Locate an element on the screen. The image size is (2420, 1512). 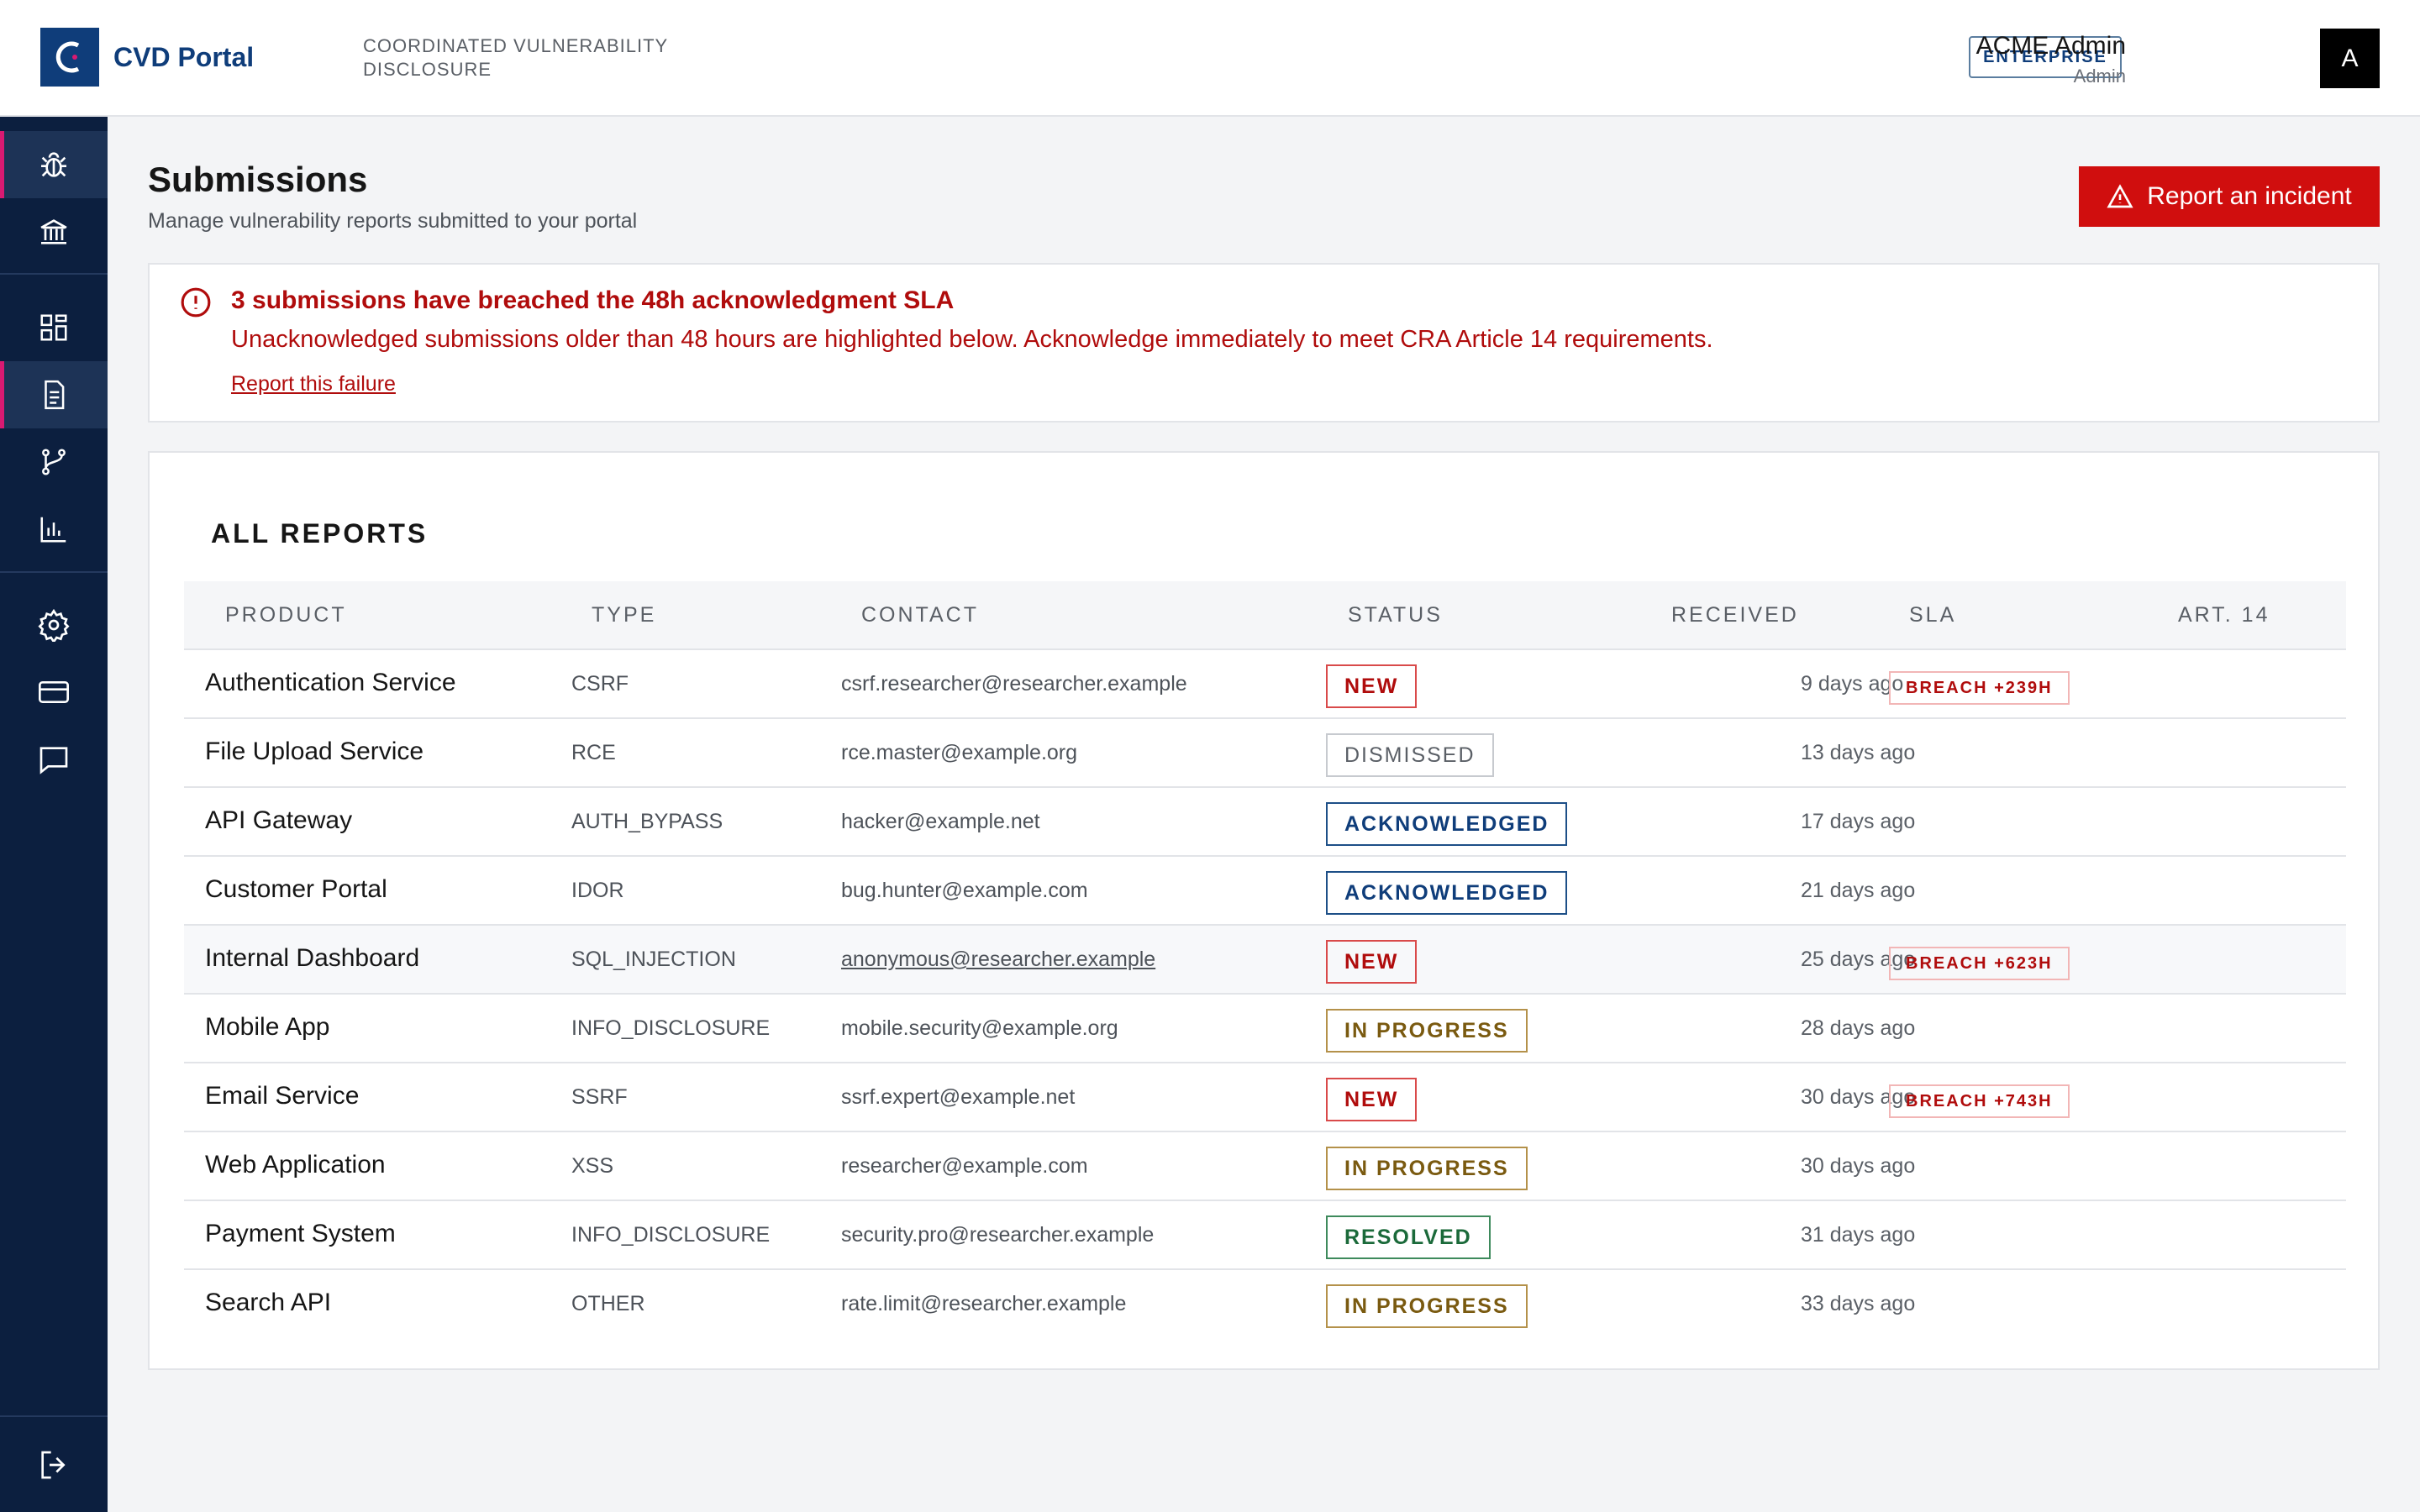
type-cell: IDOR is located at coordinates (597, 890).